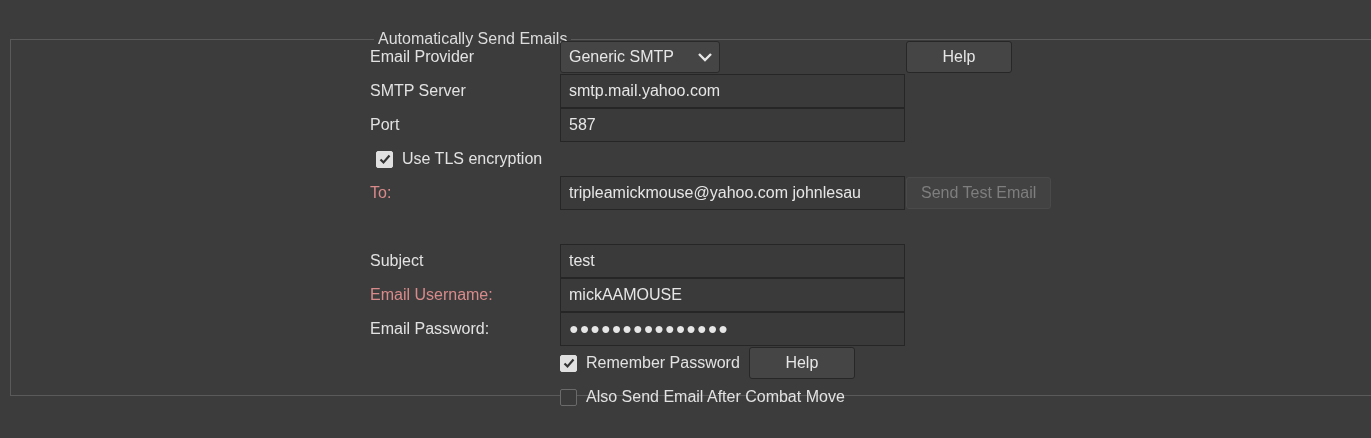  I want to click on field-label: Port, so click(385, 125).